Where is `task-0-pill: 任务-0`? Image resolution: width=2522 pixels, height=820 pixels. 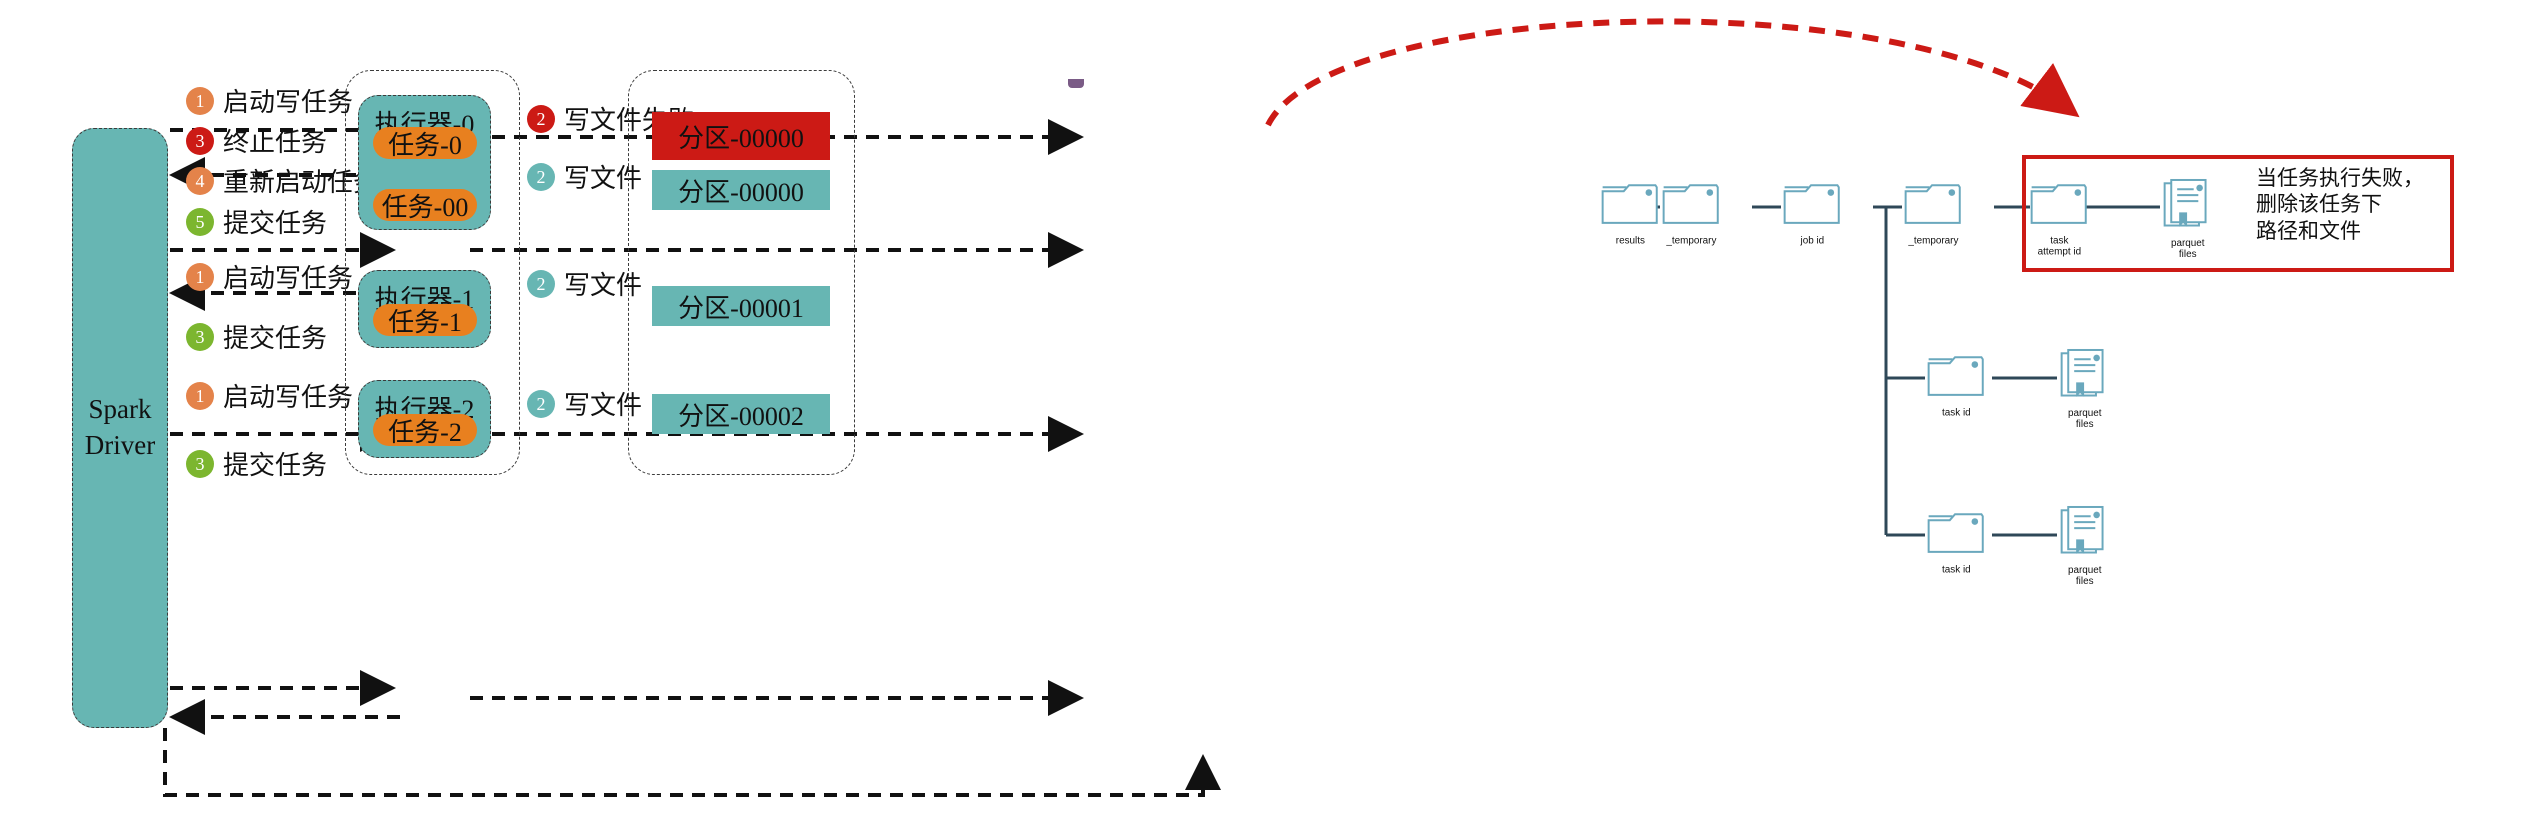 task-0-pill: 任务-0 is located at coordinates (425, 143).